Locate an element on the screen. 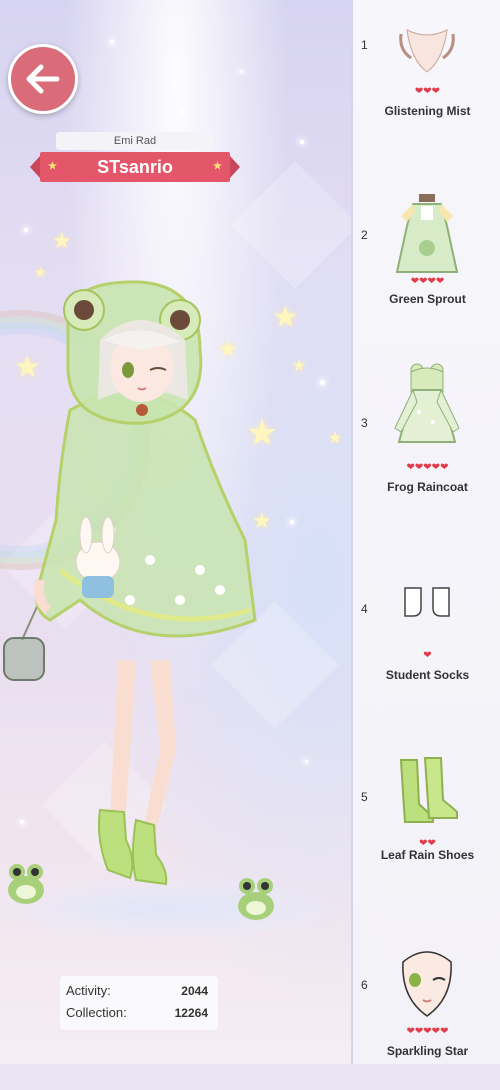 The height and width of the screenshot is (1090, 500). item-rating-hearts: ❤❤❤❤ is located at coordinates (427, 281).